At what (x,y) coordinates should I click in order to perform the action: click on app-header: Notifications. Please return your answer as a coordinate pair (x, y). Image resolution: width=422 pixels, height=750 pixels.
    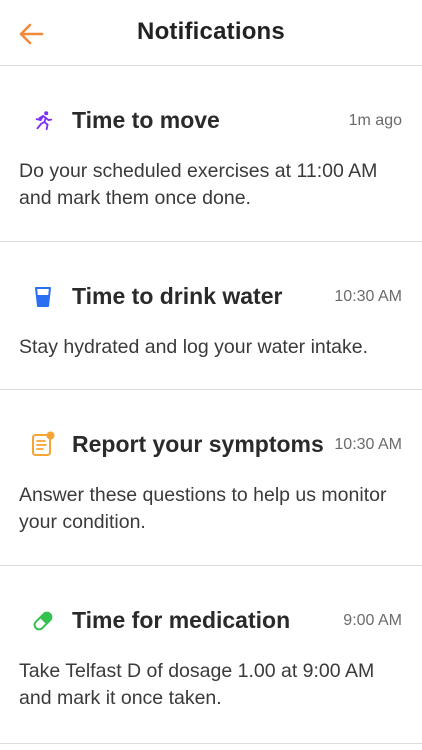
    Looking at the image, I should click on (211, 33).